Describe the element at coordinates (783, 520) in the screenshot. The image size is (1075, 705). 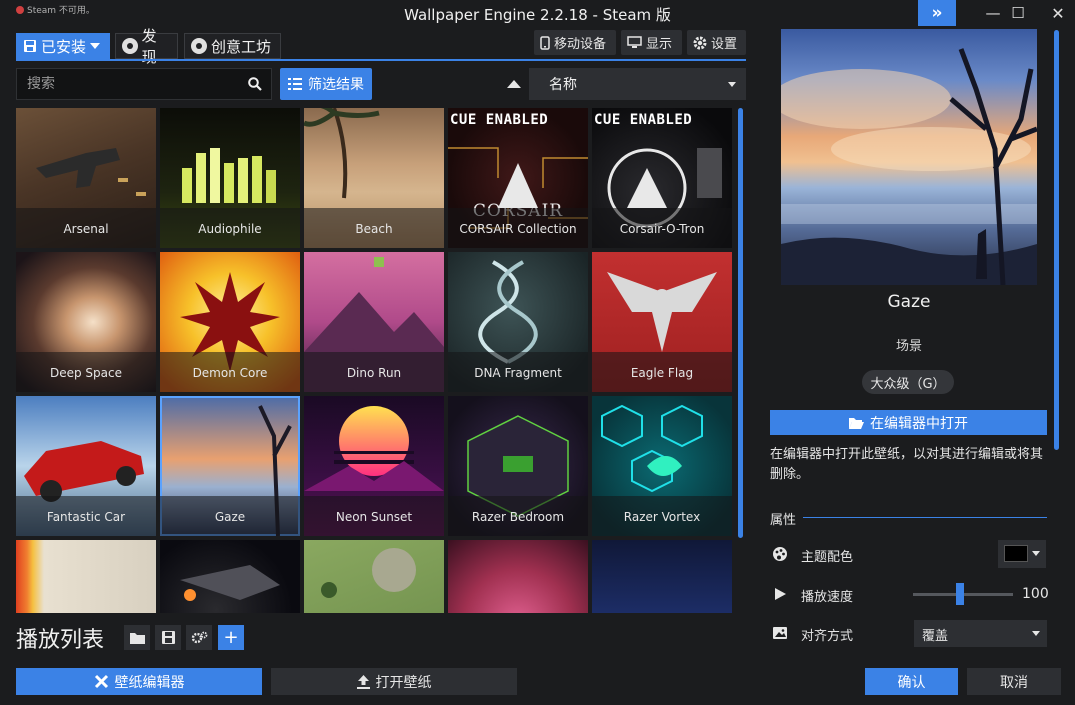
I see `properties-header: 属性` at that location.